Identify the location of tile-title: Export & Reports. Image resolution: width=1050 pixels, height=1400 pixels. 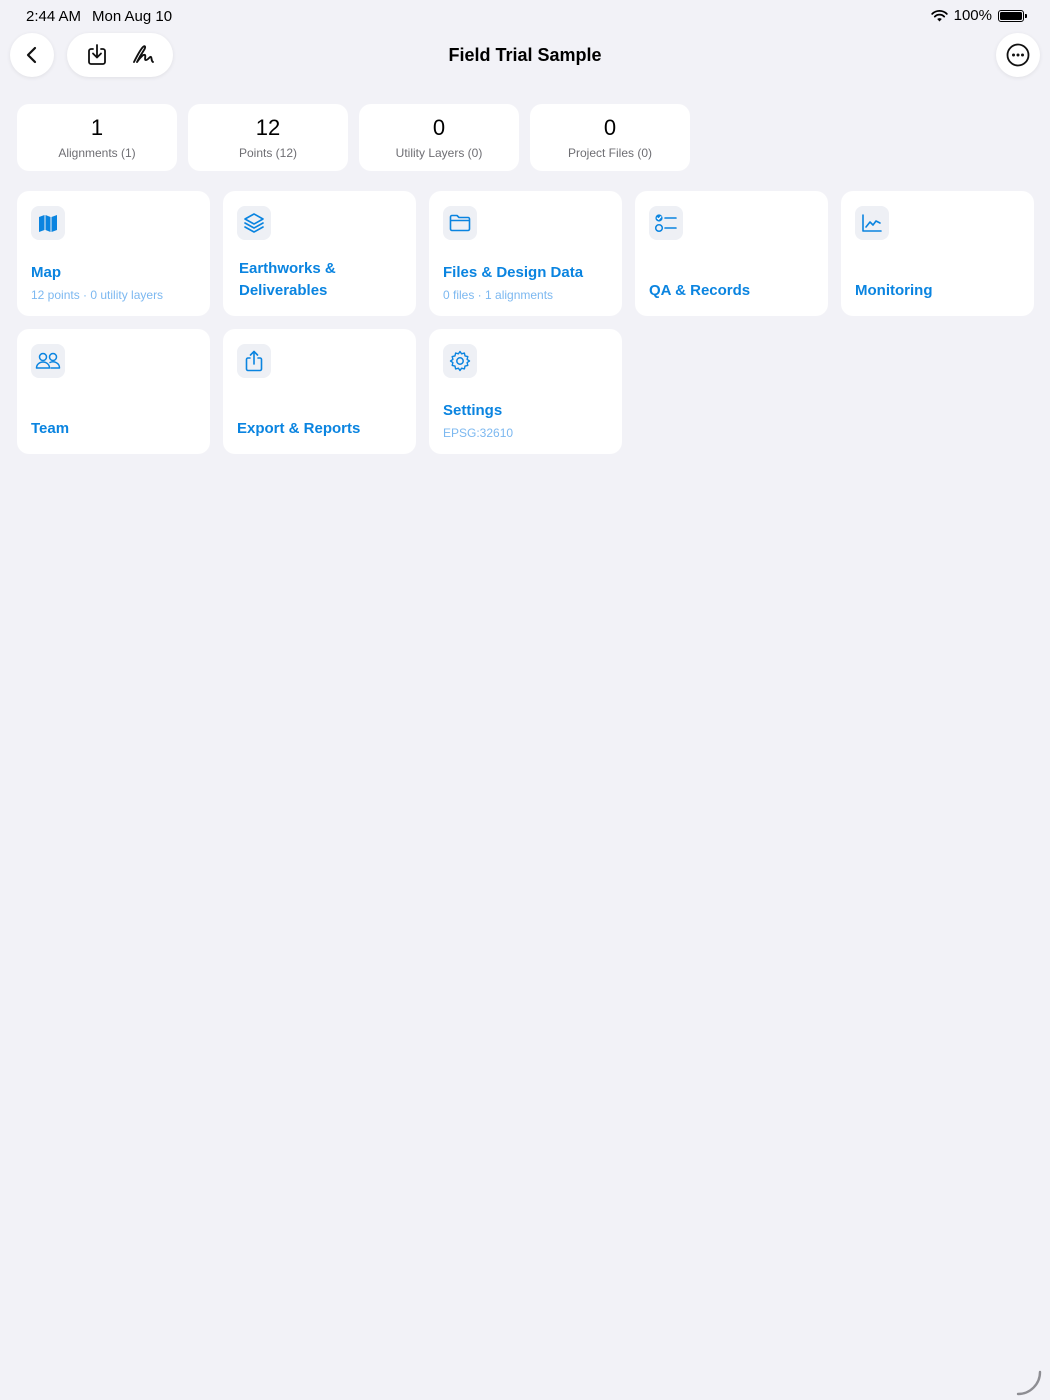
(299, 428).